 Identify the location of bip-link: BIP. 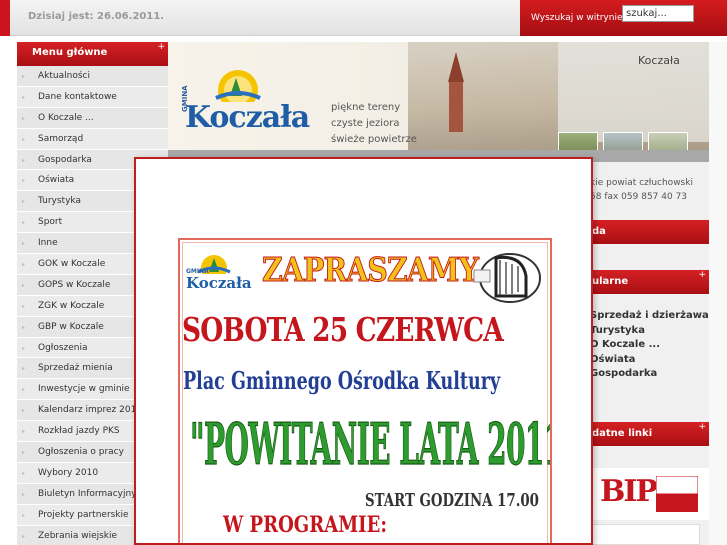
(649, 494).